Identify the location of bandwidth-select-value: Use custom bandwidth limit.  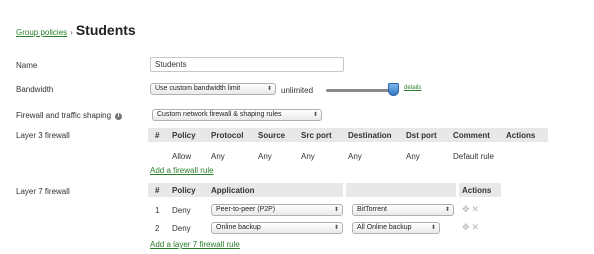
(198, 88).